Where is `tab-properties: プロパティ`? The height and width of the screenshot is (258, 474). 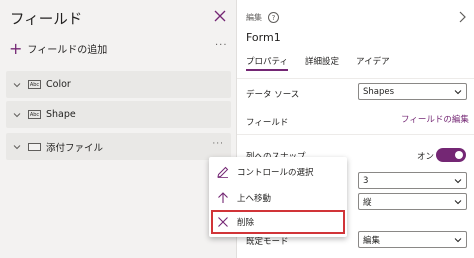 tab-properties: プロパティ is located at coordinates (267, 63).